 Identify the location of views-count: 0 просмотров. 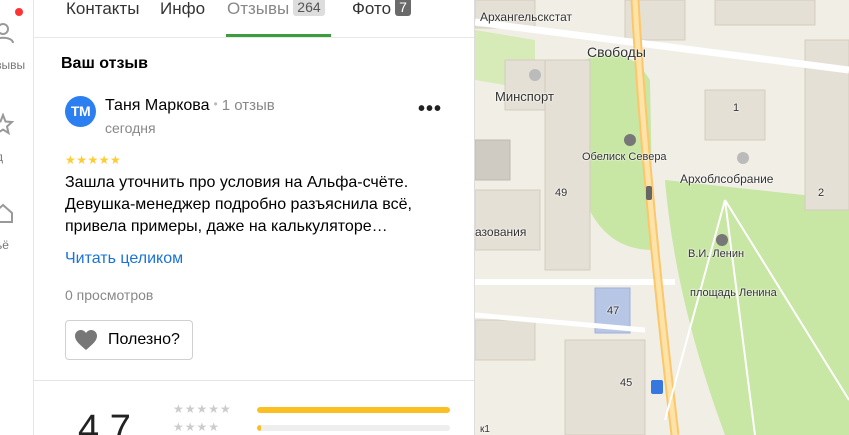
(109, 295).